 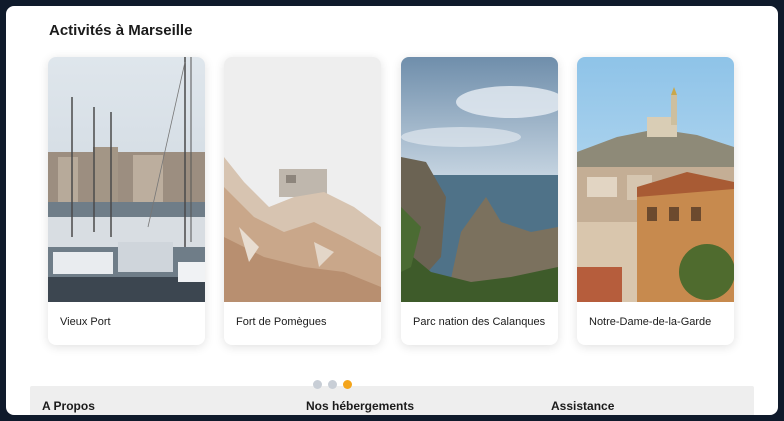 What do you see at coordinates (360, 406) in the screenshot?
I see `footer-link-nos-hebergements: Nos hébergements` at bounding box center [360, 406].